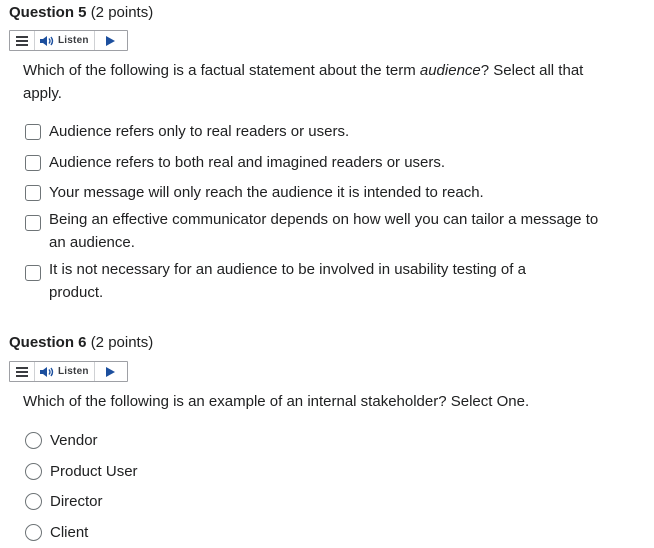  I want to click on option-radio: Vendor, so click(317, 440).